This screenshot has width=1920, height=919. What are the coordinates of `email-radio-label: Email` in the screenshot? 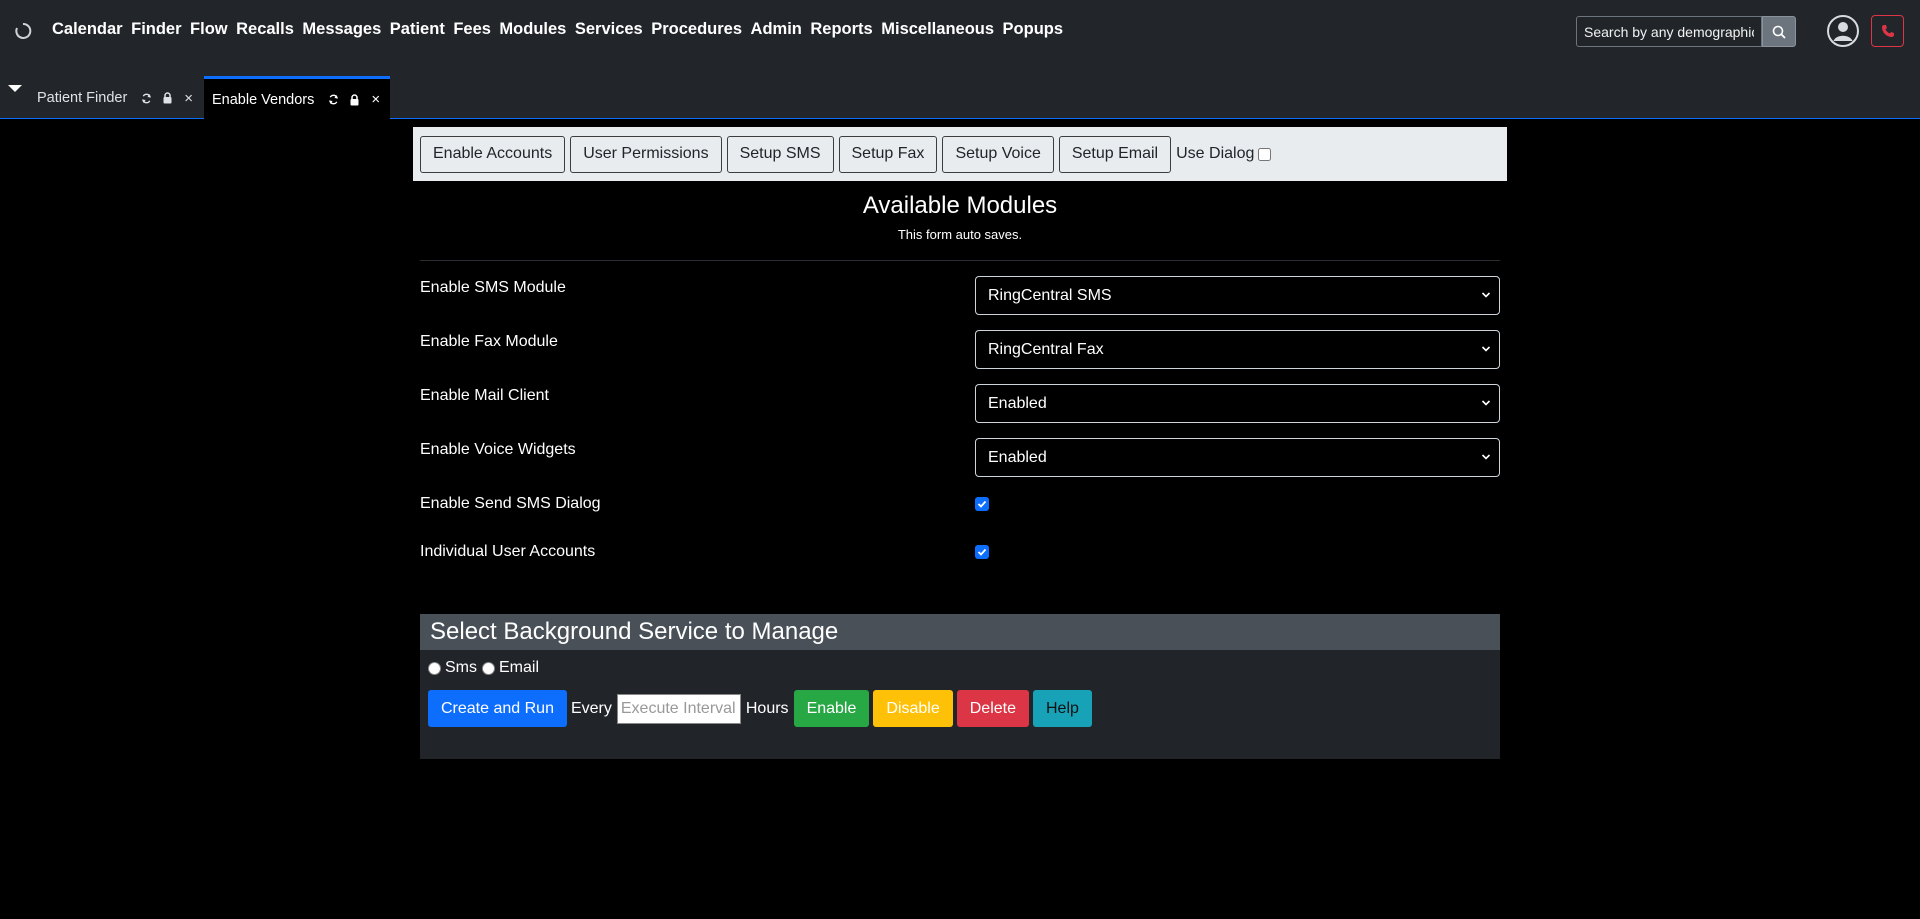 It's located at (519, 667).